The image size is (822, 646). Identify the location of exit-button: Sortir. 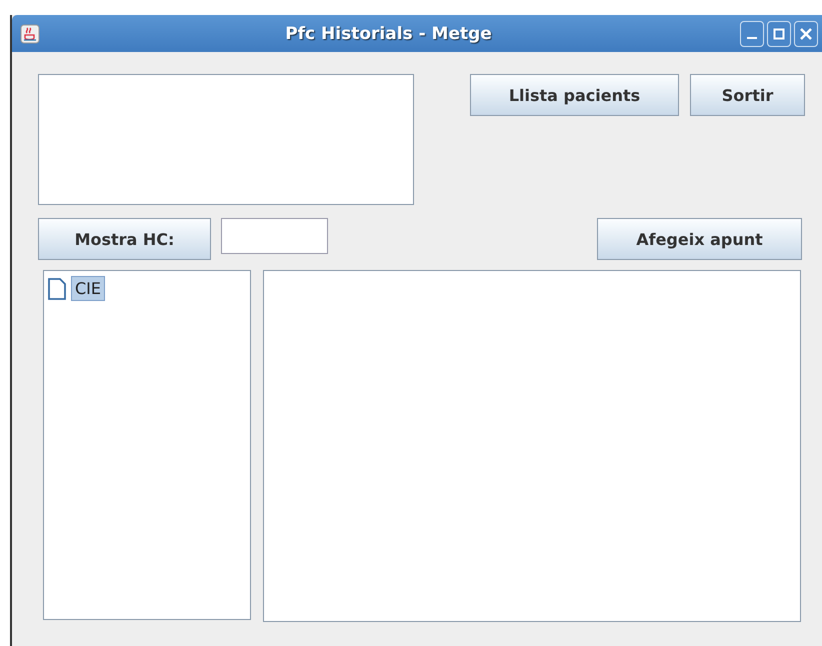
(747, 95).